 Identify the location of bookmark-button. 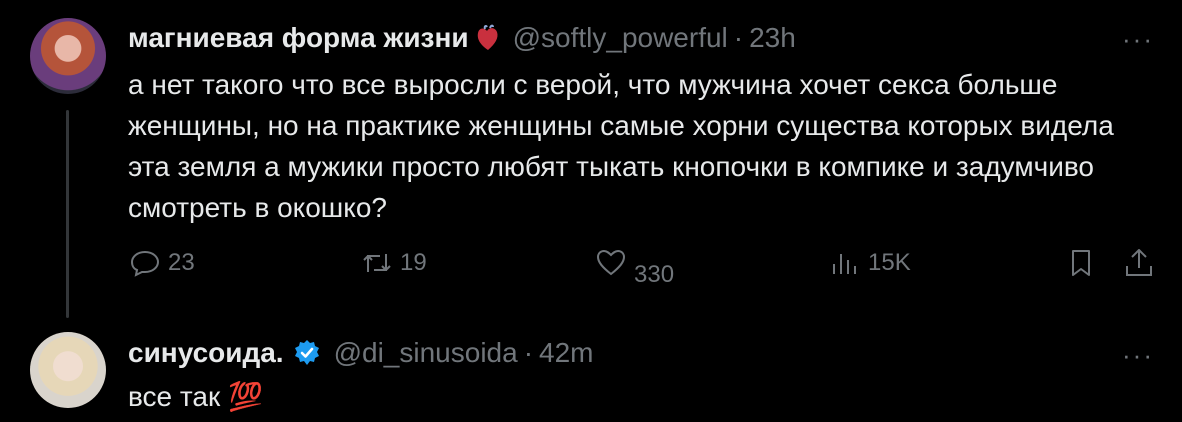
(1081, 263).